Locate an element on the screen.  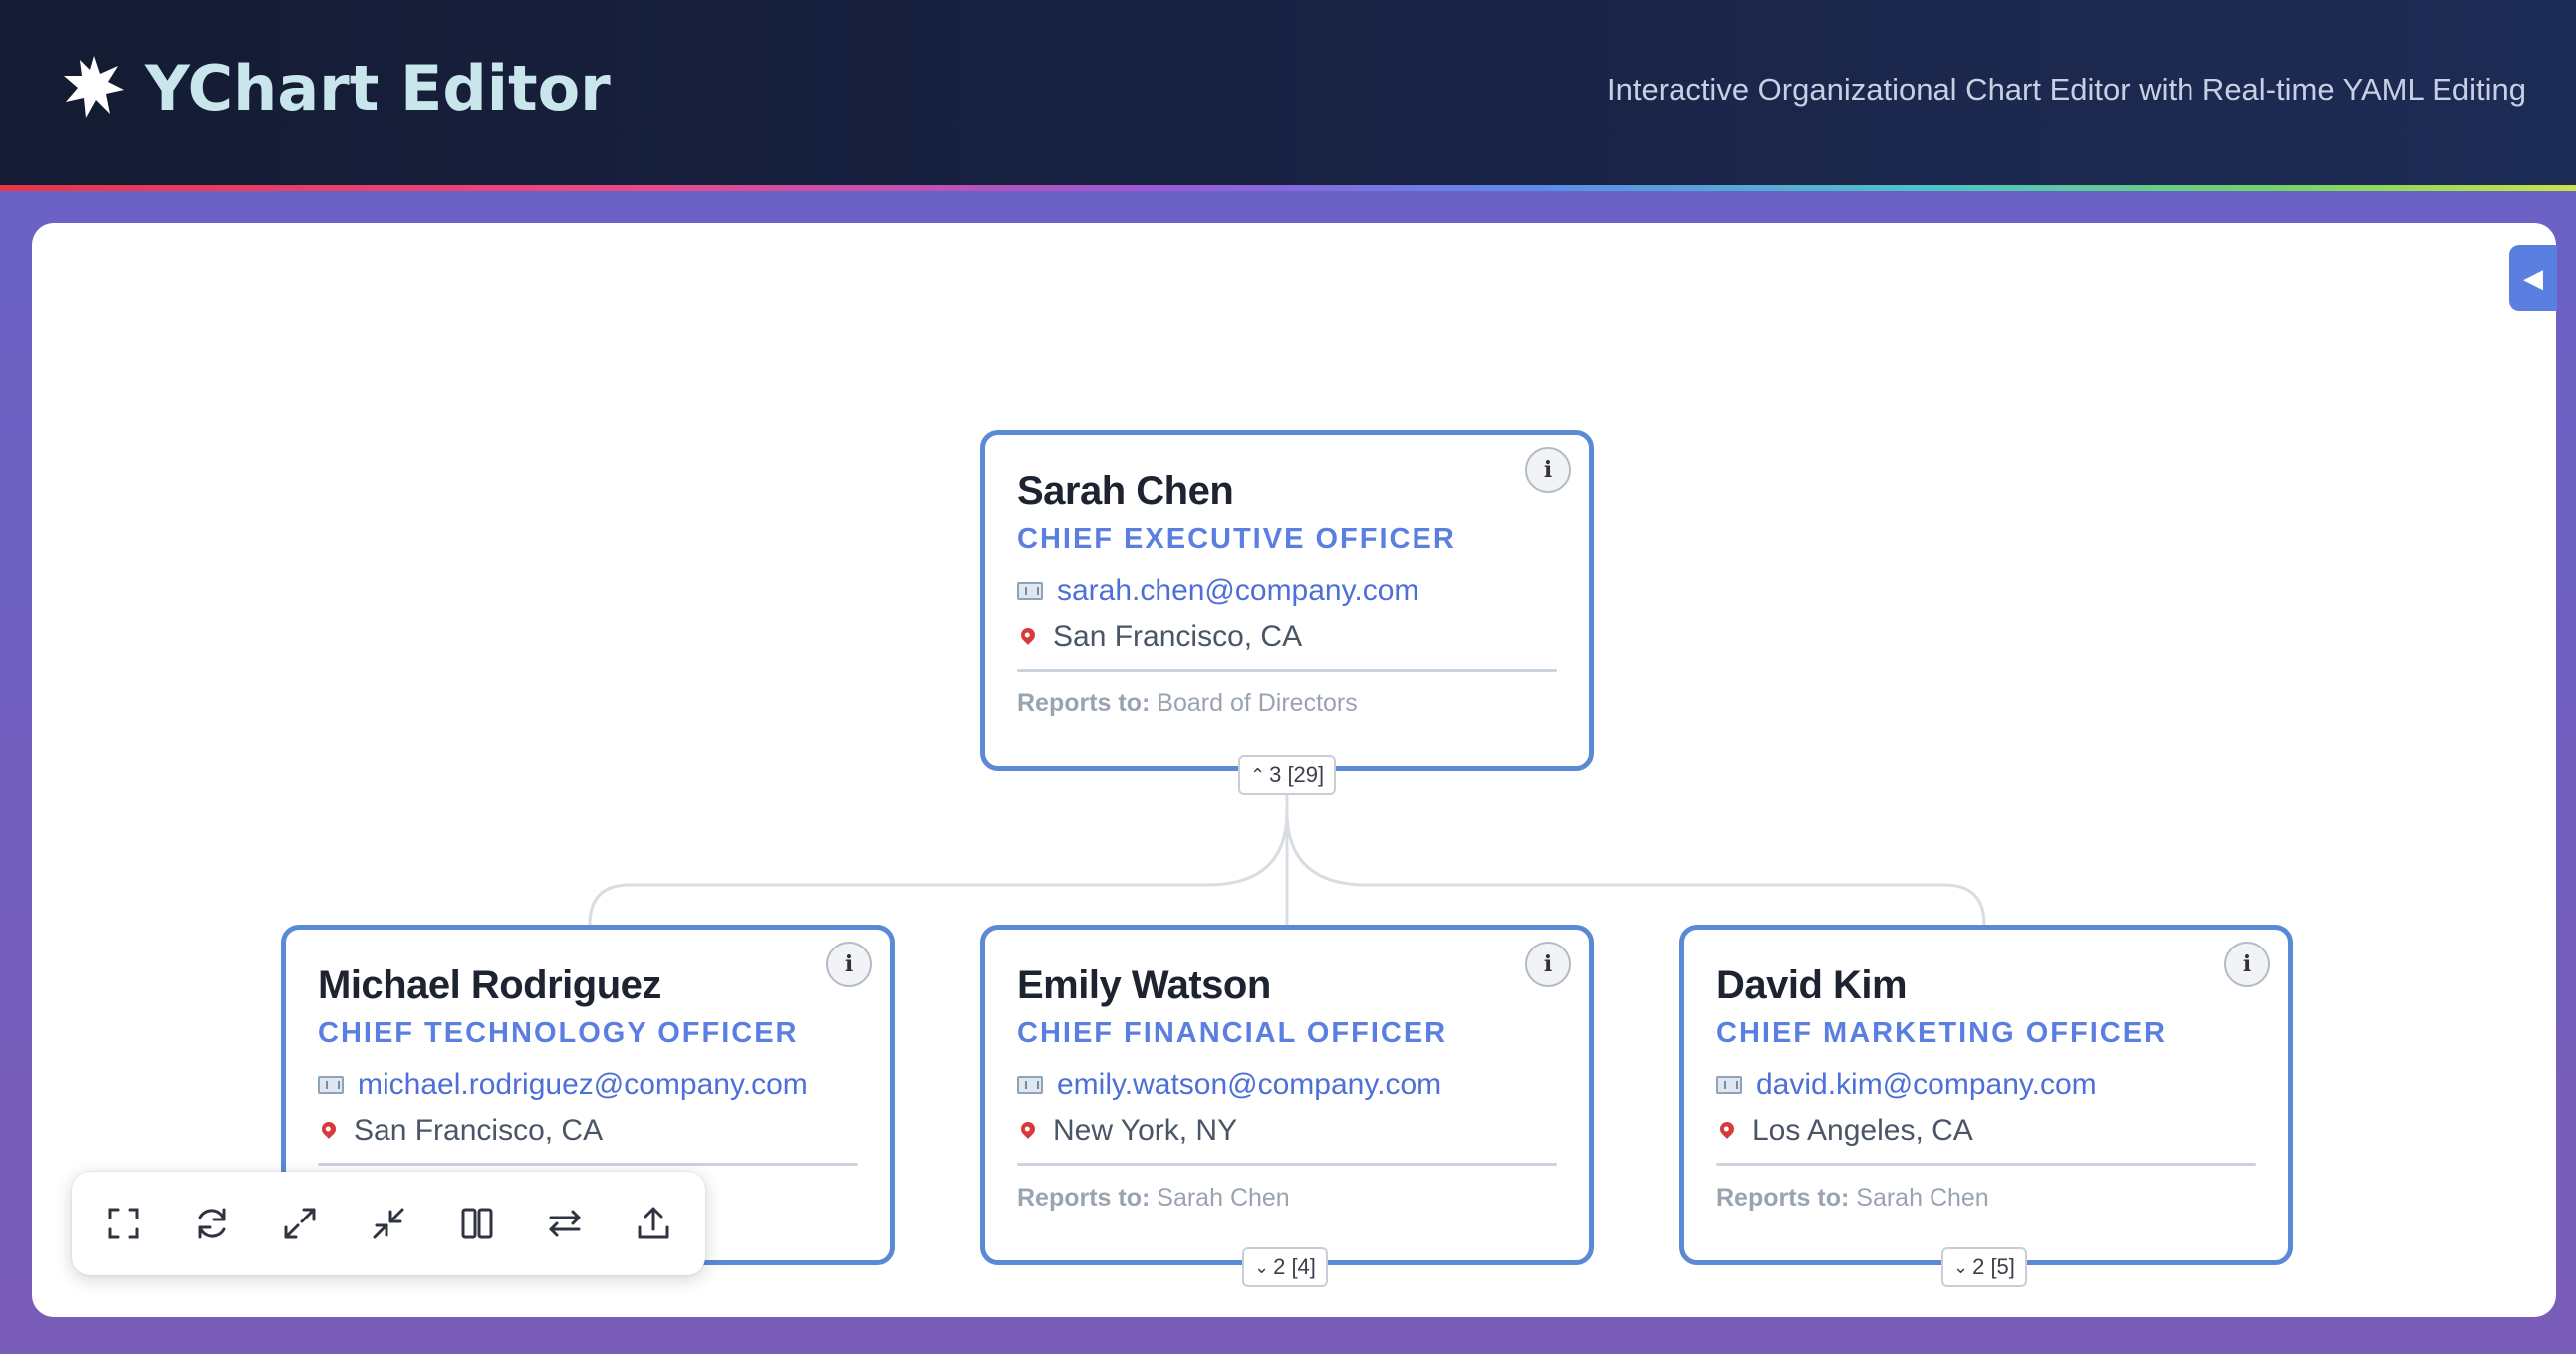
expand-all-button is located at coordinates (300, 1223).